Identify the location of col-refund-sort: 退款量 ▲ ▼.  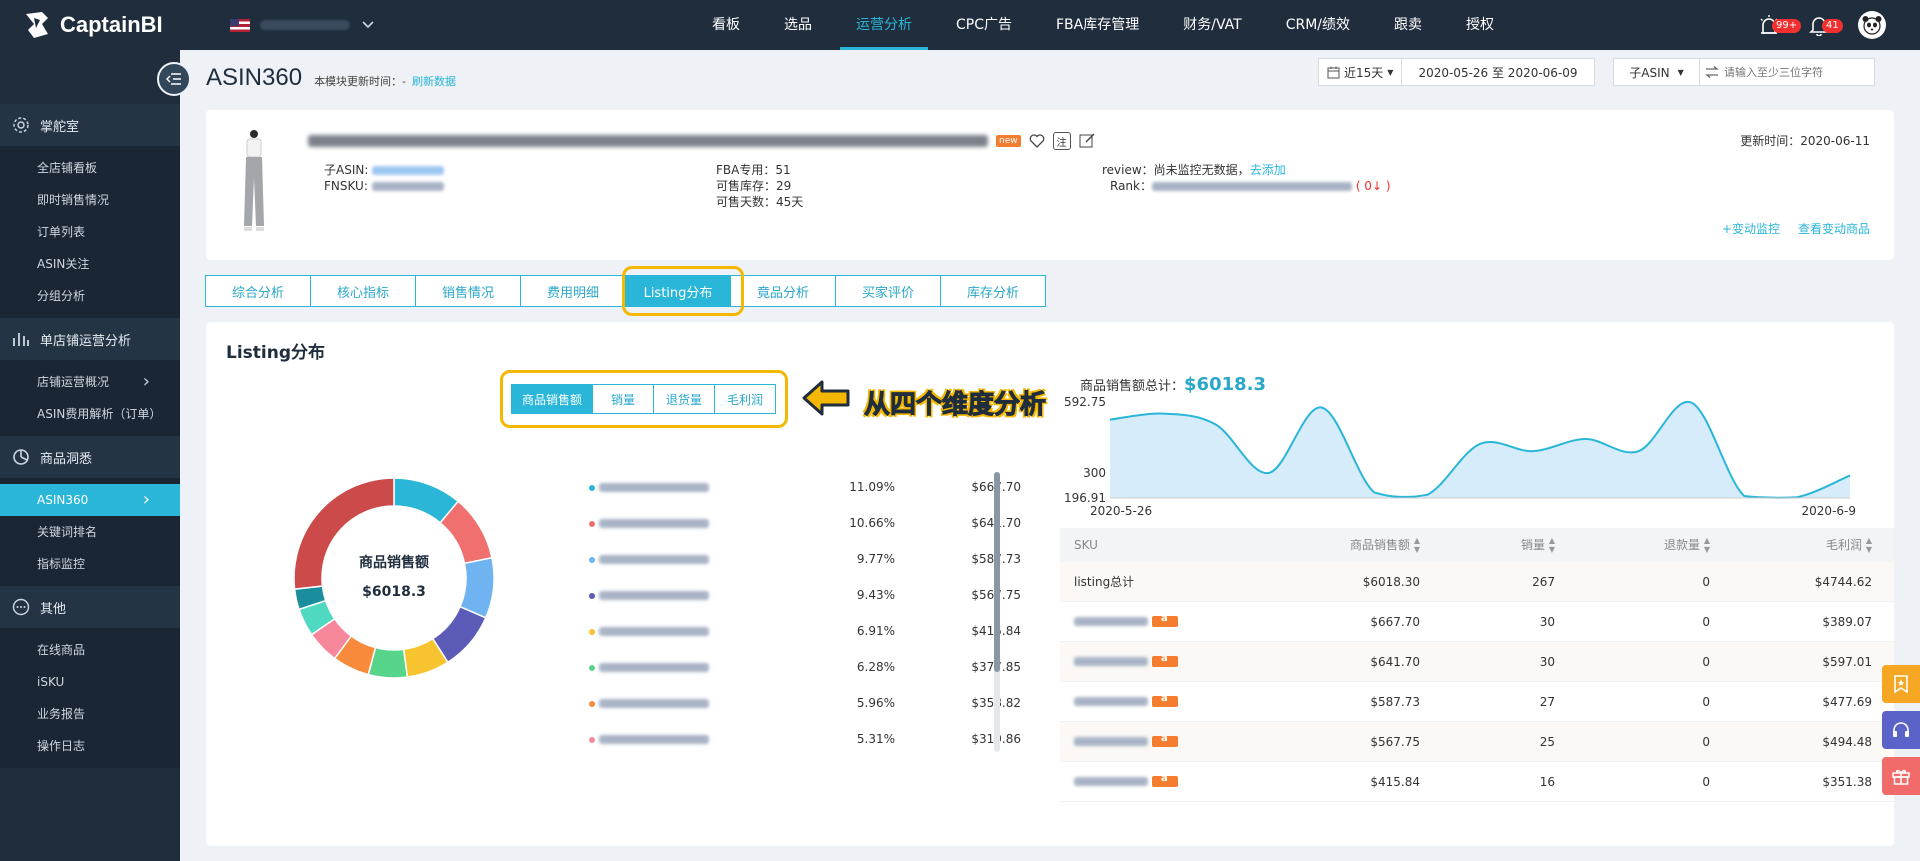
(1632, 545).